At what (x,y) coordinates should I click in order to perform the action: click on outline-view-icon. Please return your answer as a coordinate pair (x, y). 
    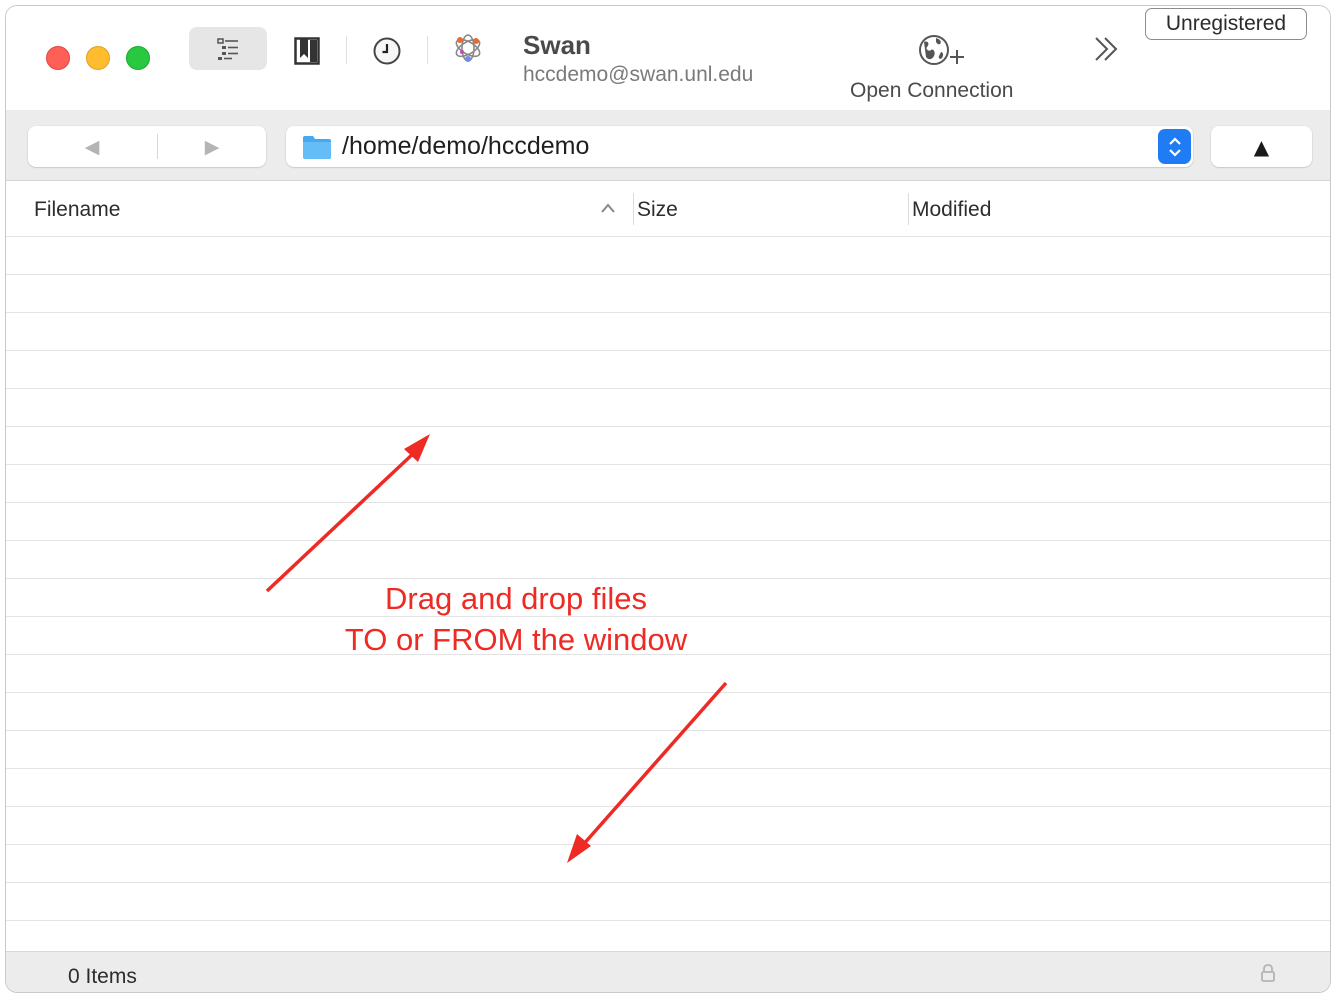
    Looking at the image, I should click on (227, 48).